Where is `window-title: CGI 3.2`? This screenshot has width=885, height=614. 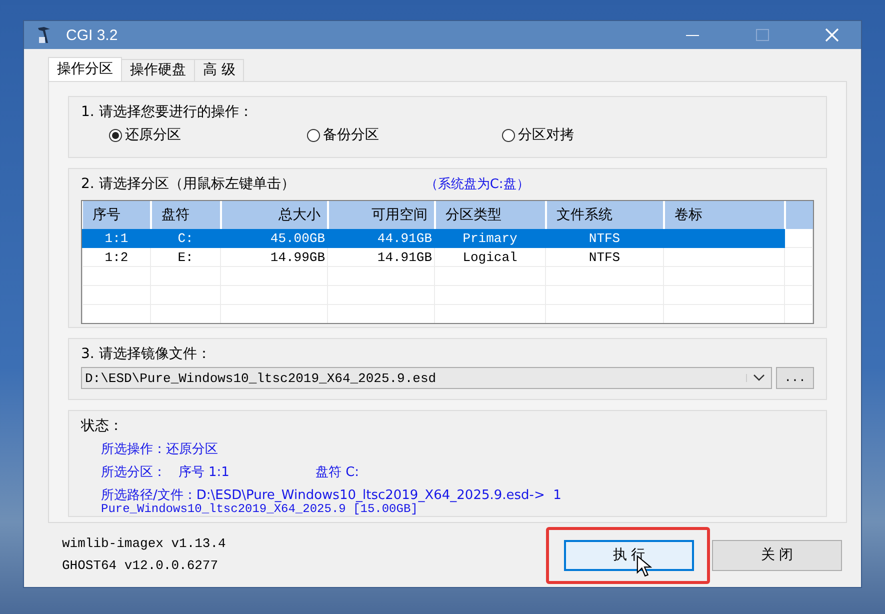 window-title: CGI 3.2 is located at coordinates (92, 35).